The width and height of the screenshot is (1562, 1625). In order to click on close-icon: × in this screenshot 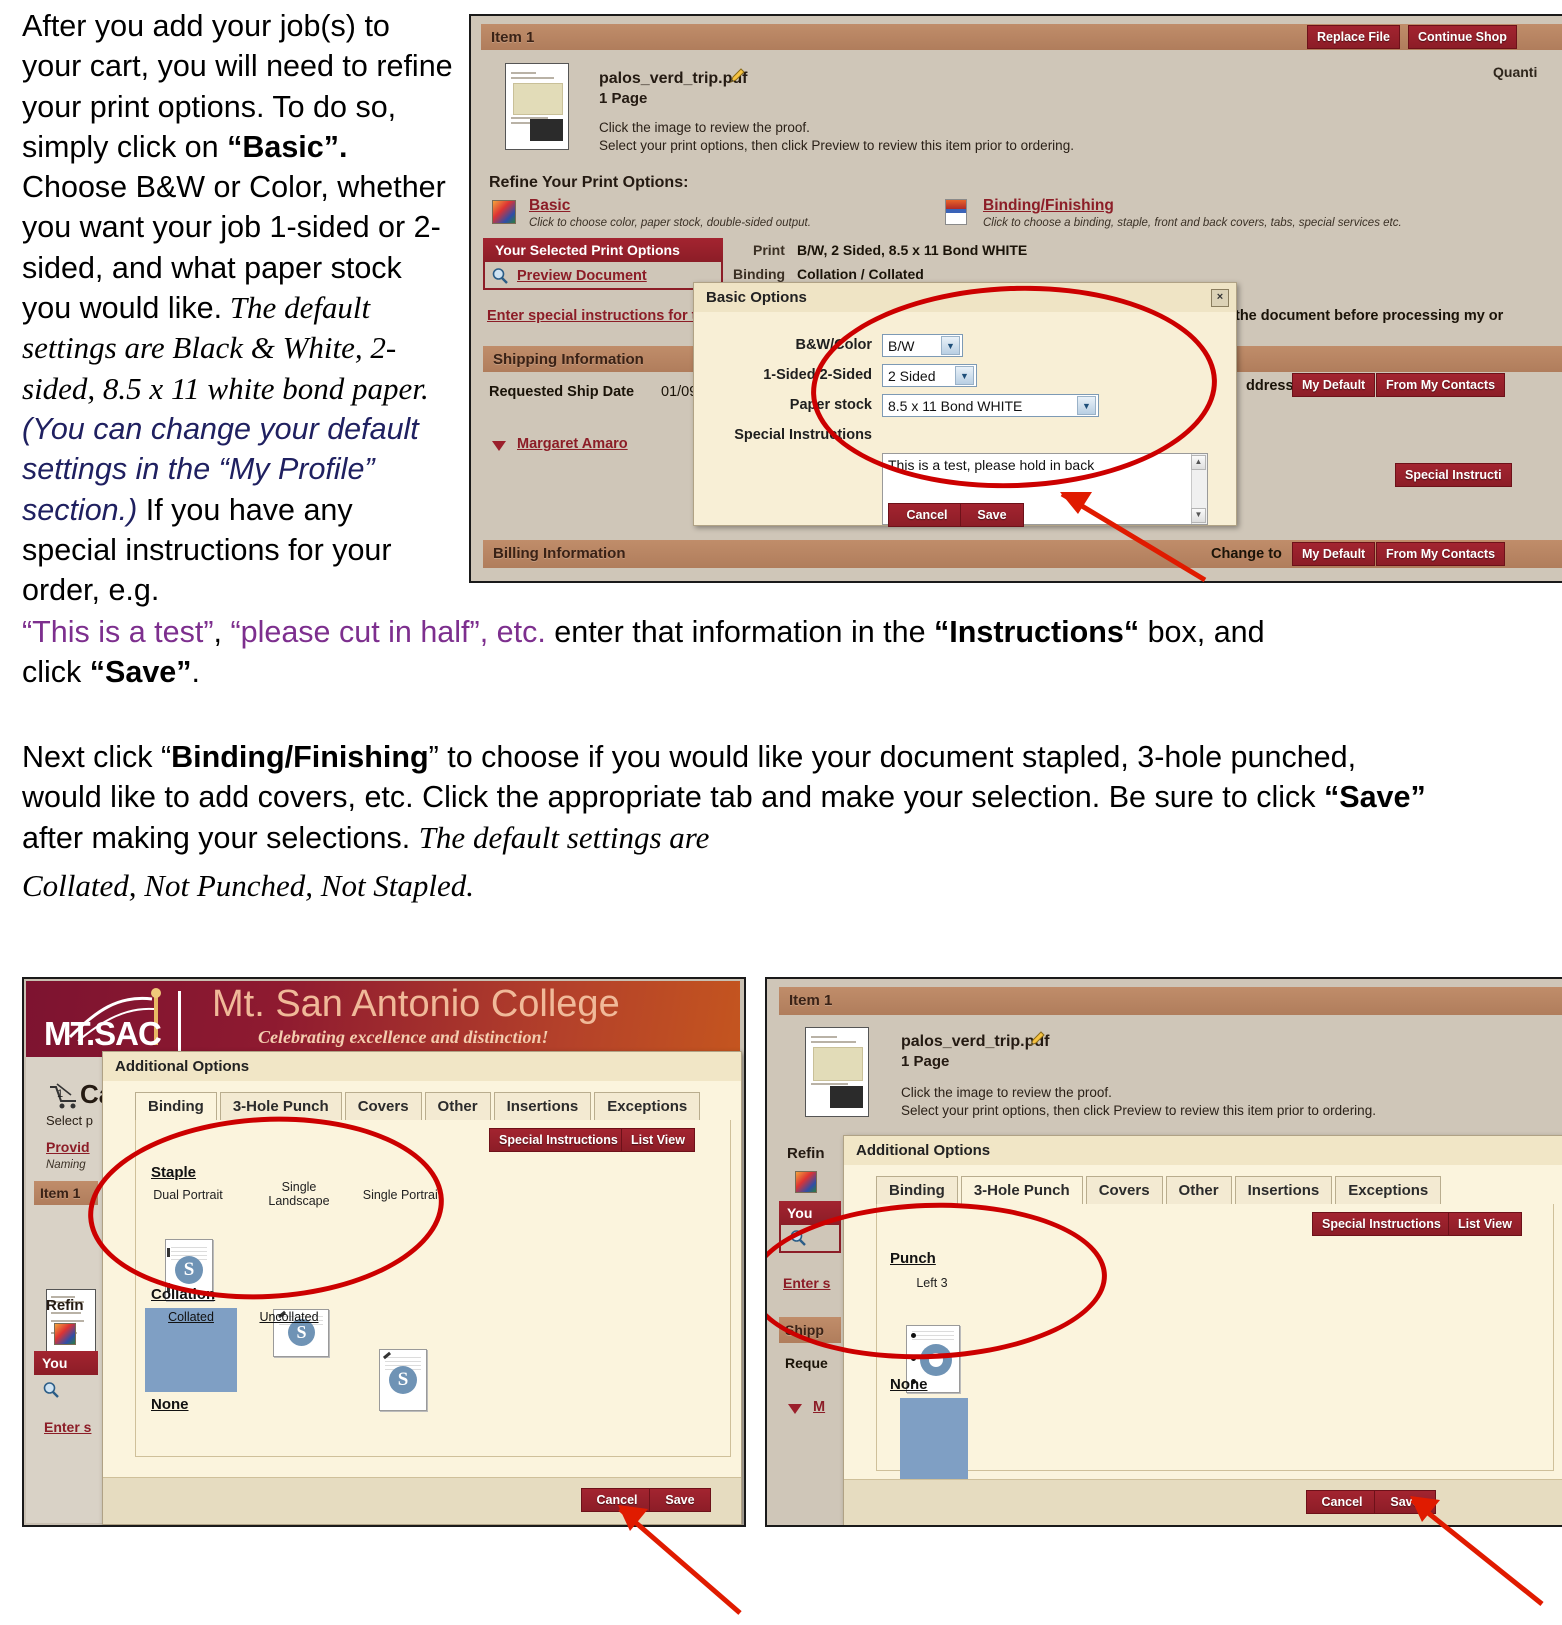, I will do `click(1220, 298)`.